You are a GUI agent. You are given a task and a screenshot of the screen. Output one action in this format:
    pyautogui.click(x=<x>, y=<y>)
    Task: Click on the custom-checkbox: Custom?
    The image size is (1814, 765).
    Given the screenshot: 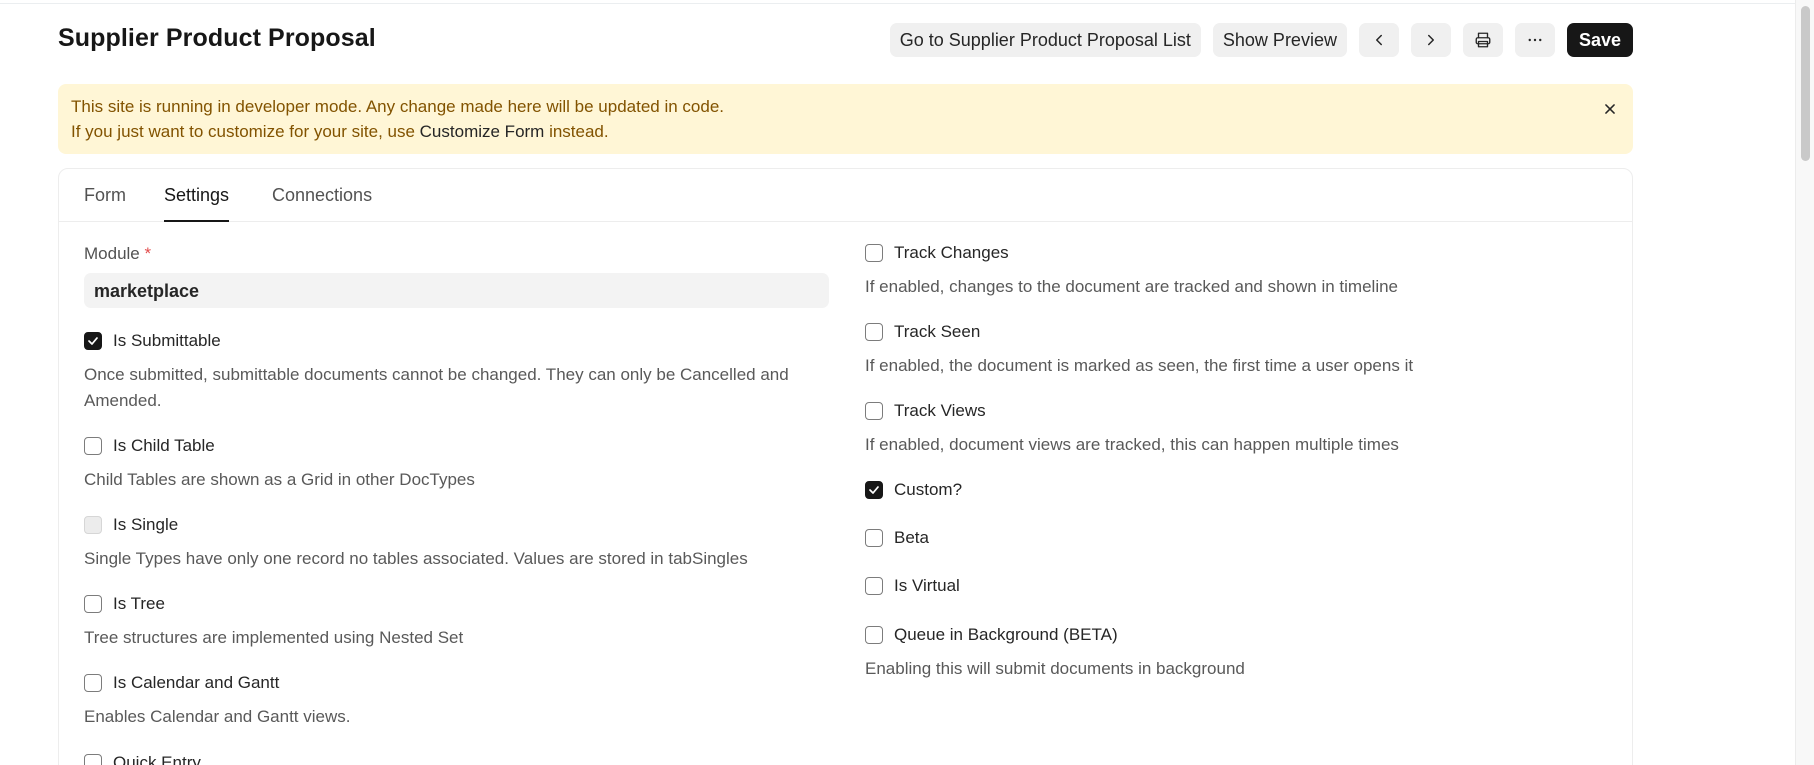 What is the action you would take?
    pyautogui.click(x=913, y=490)
    